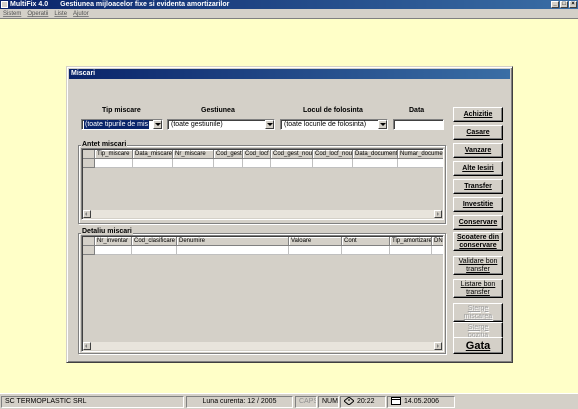 The image size is (578, 409). I want to click on data-input, so click(418, 124).